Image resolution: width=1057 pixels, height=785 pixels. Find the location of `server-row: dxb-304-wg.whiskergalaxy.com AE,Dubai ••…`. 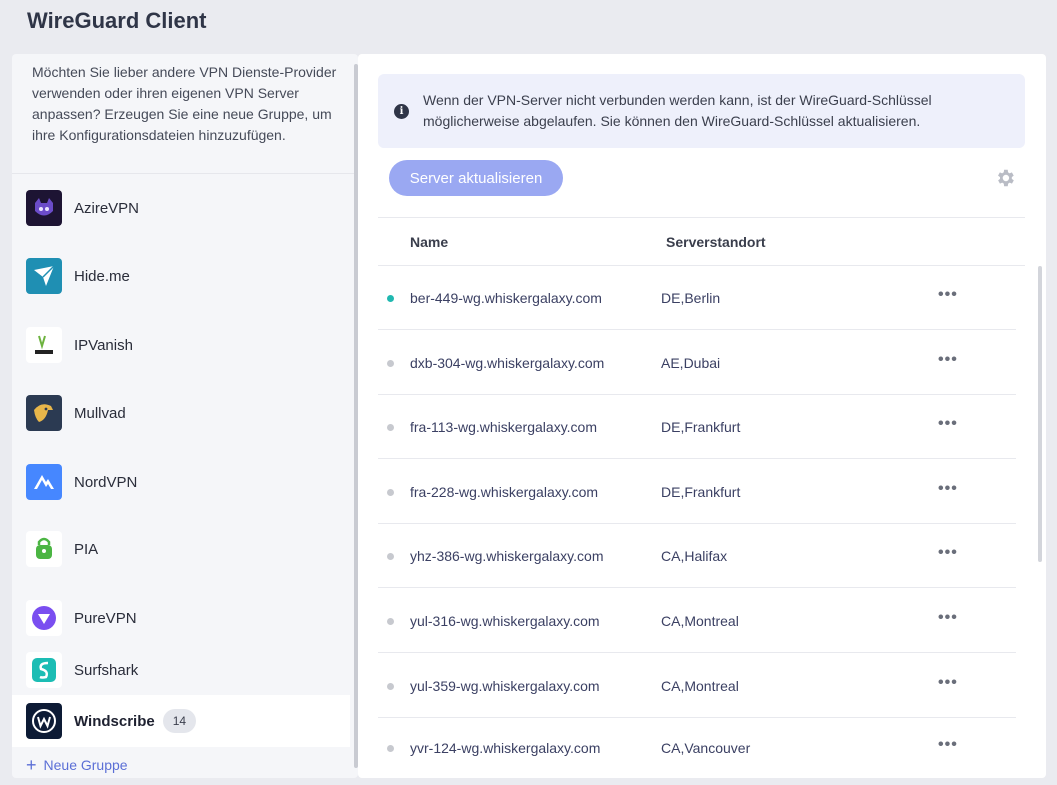

server-row: dxb-304-wg.whiskergalaxy.com AE,Dubai ••… is located at coordinates (697, 363).